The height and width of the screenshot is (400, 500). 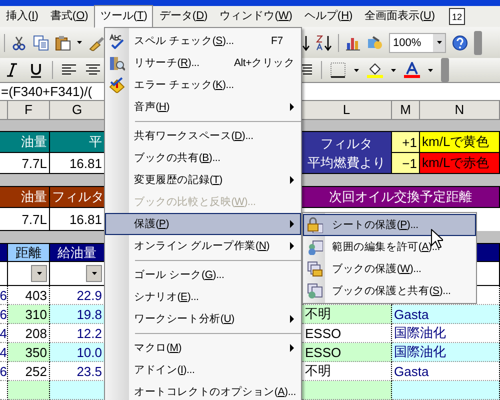 What do you see at coordinates (457, 16) in the screenshot?
I see `calendar-icon: 12` at bounding box center [457, 16].